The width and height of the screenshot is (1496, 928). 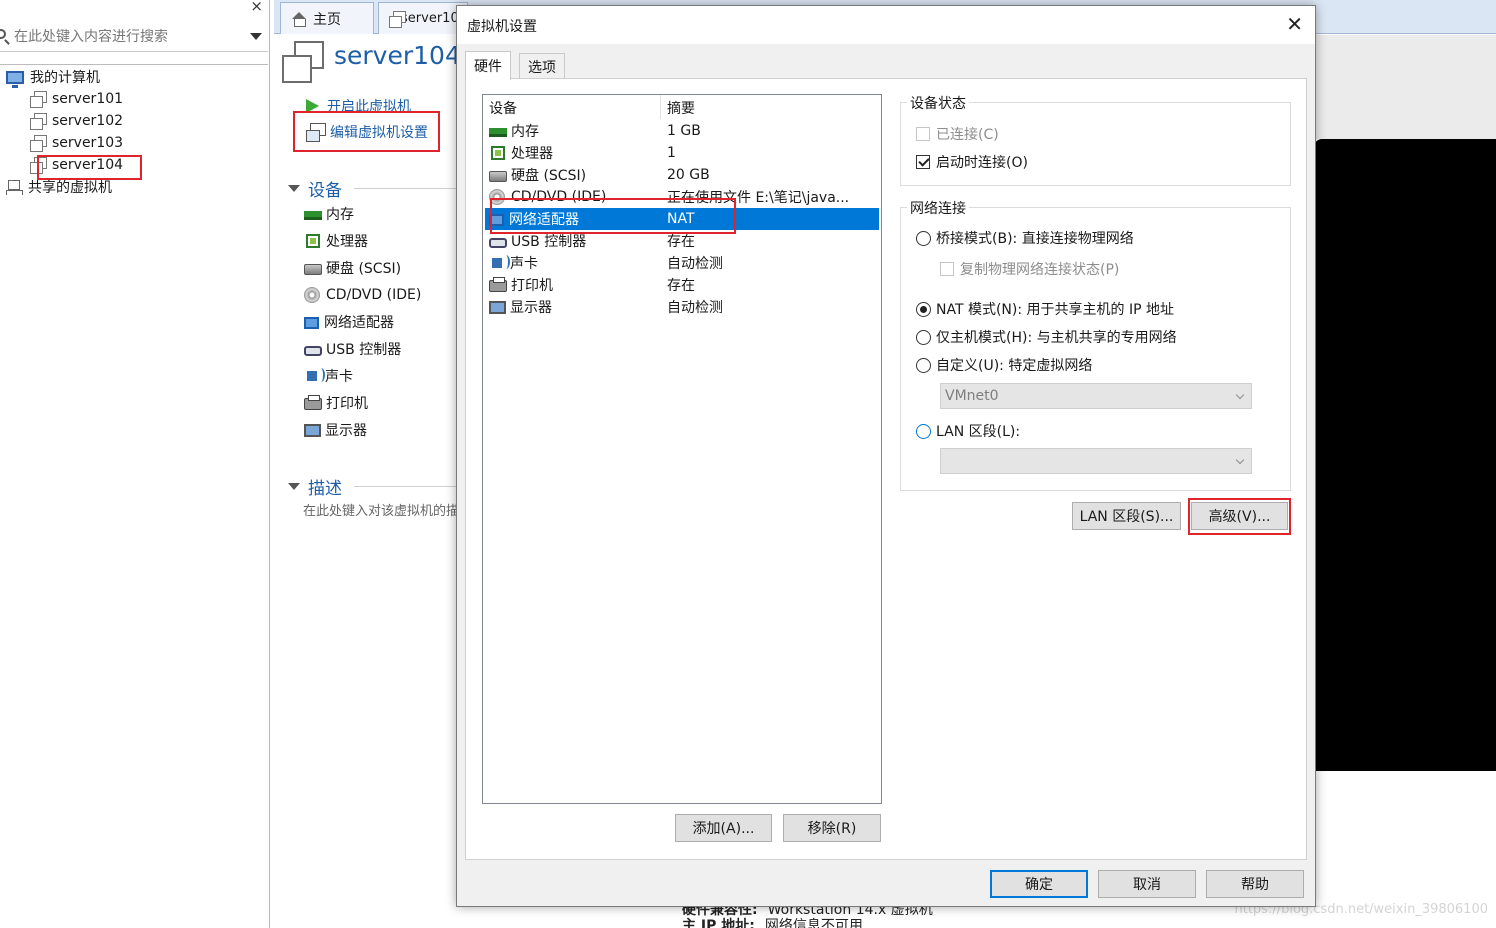 What do you see at coordinates (315, 188) in the screenshot?
I see `devices-section-toggle: 设备` at bounding box center [315, 188].